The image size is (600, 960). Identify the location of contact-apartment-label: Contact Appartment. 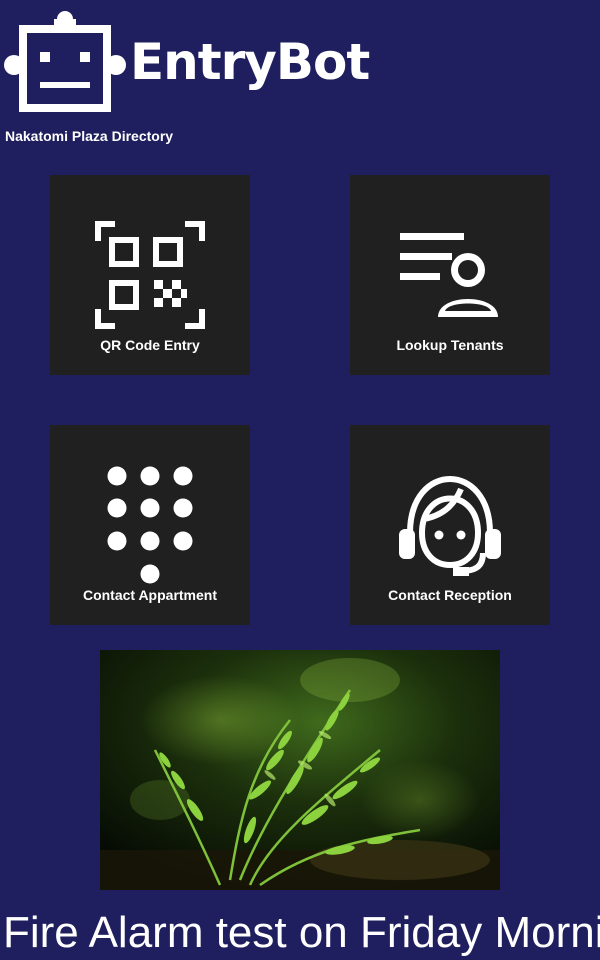
(150, 595).